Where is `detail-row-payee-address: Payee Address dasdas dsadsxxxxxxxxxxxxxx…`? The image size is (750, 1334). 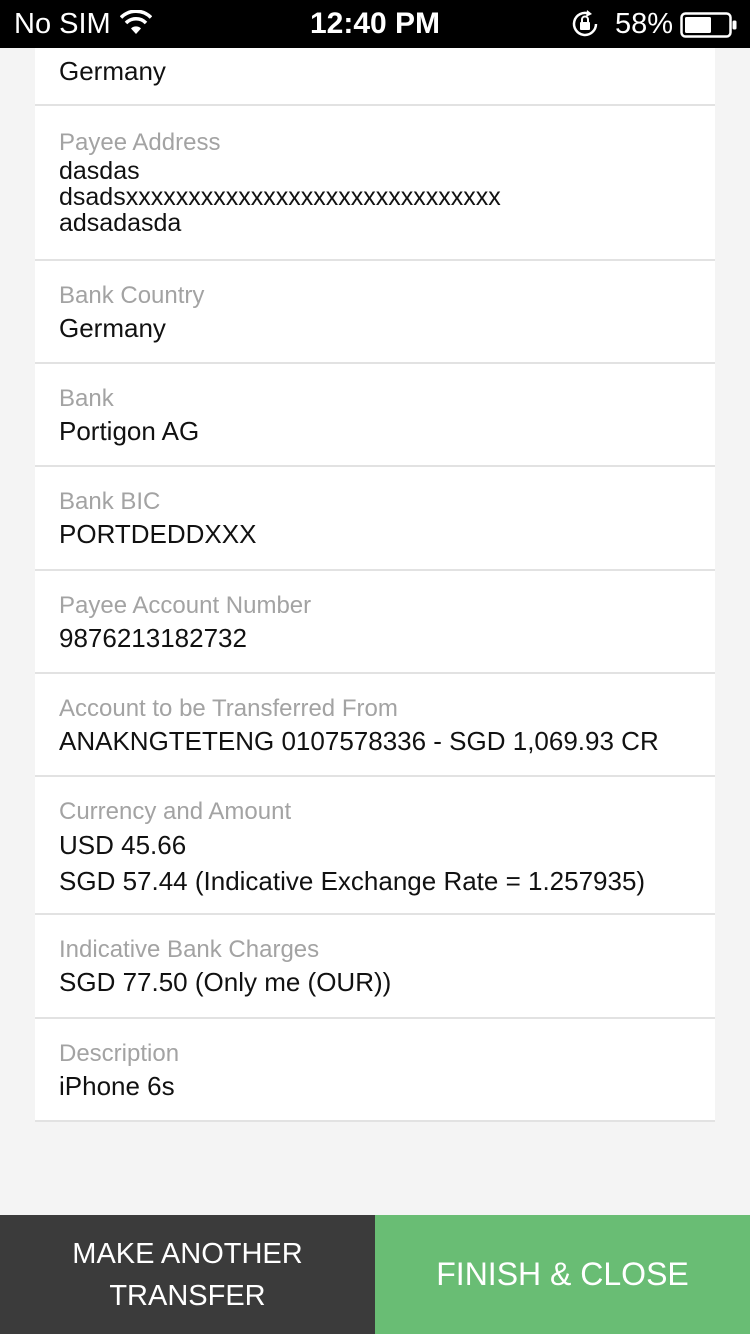
detail-row-payee-address: Payee Address dasdas dsadsxxxxxxxxxxxxxx… is located at coordinates (375, 183).